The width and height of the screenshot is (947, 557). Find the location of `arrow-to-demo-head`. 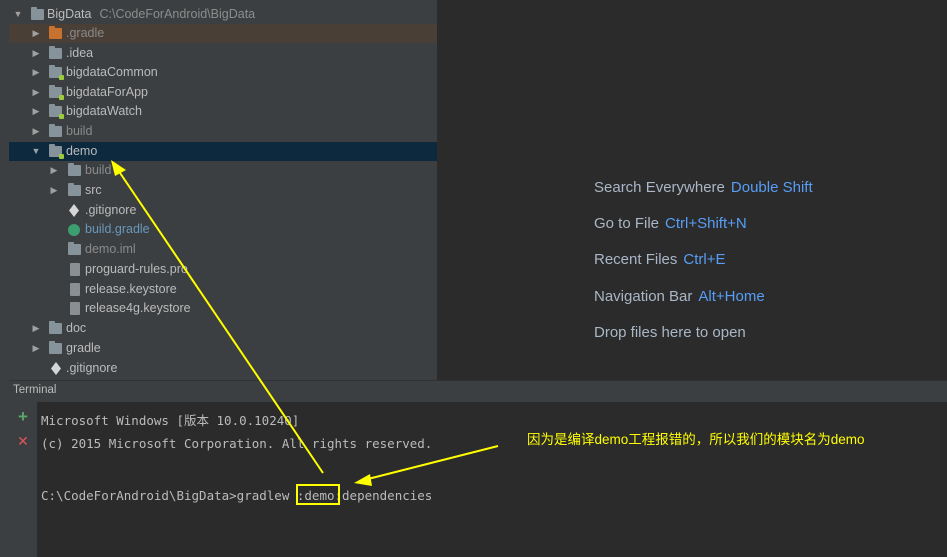

arrow-to-demo-head is located at coordinates (118, 168).